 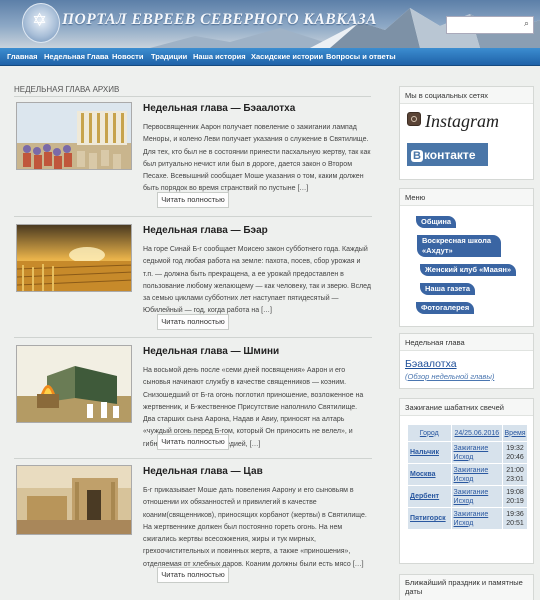 I want to click on search-icon: ⌕, so click(x=526, y=24).